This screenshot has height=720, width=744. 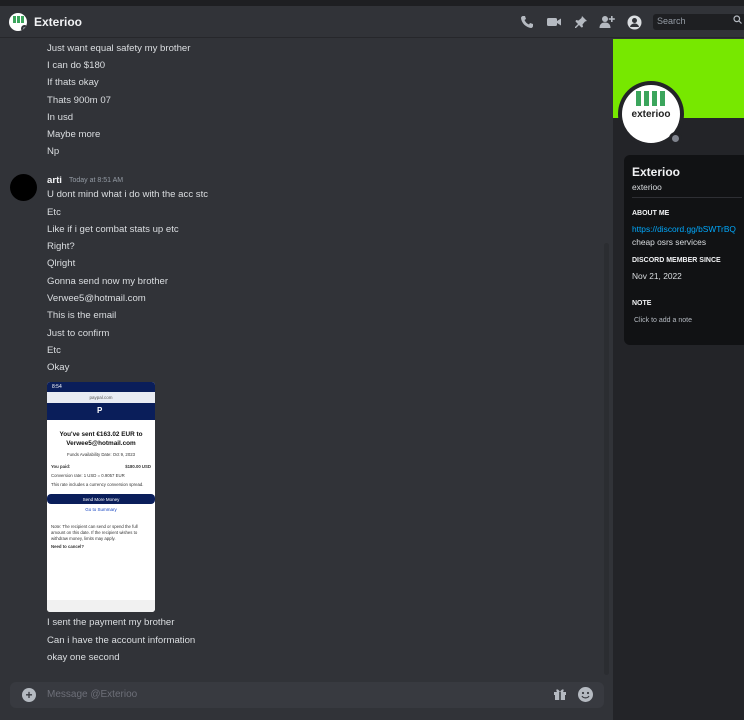 I want to click on message-line: In usd, so click(x=60, y=117).